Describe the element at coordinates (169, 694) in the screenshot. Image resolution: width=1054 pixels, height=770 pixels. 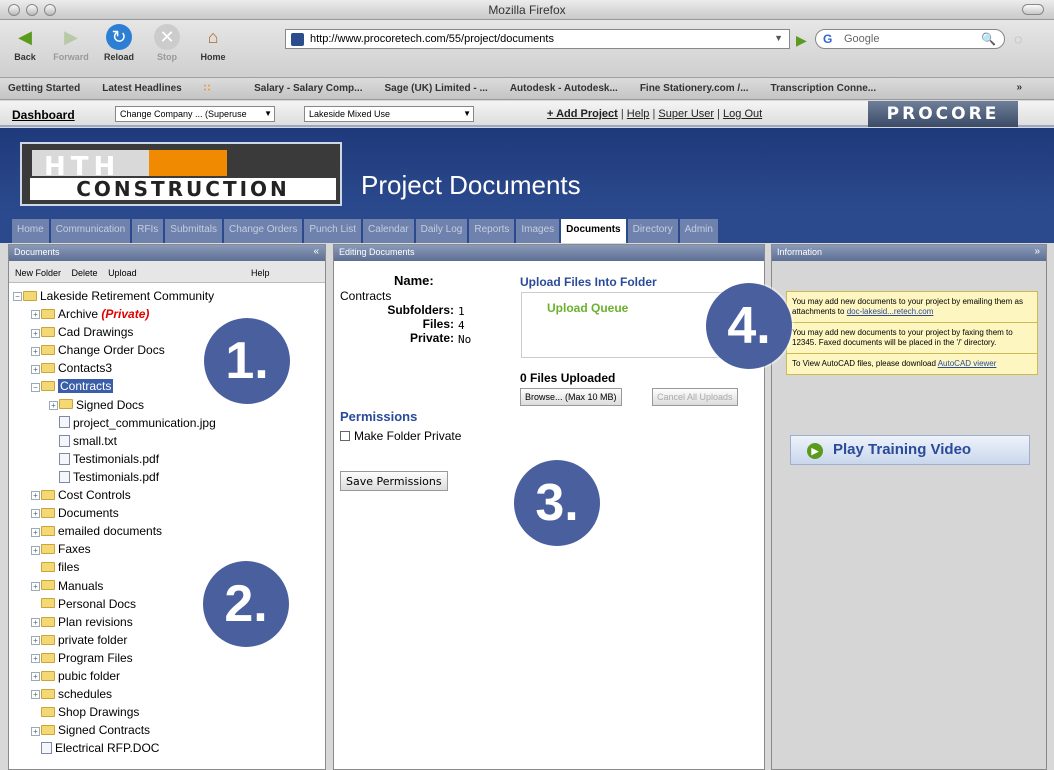
I see `tree-item: + schedules` at that location.